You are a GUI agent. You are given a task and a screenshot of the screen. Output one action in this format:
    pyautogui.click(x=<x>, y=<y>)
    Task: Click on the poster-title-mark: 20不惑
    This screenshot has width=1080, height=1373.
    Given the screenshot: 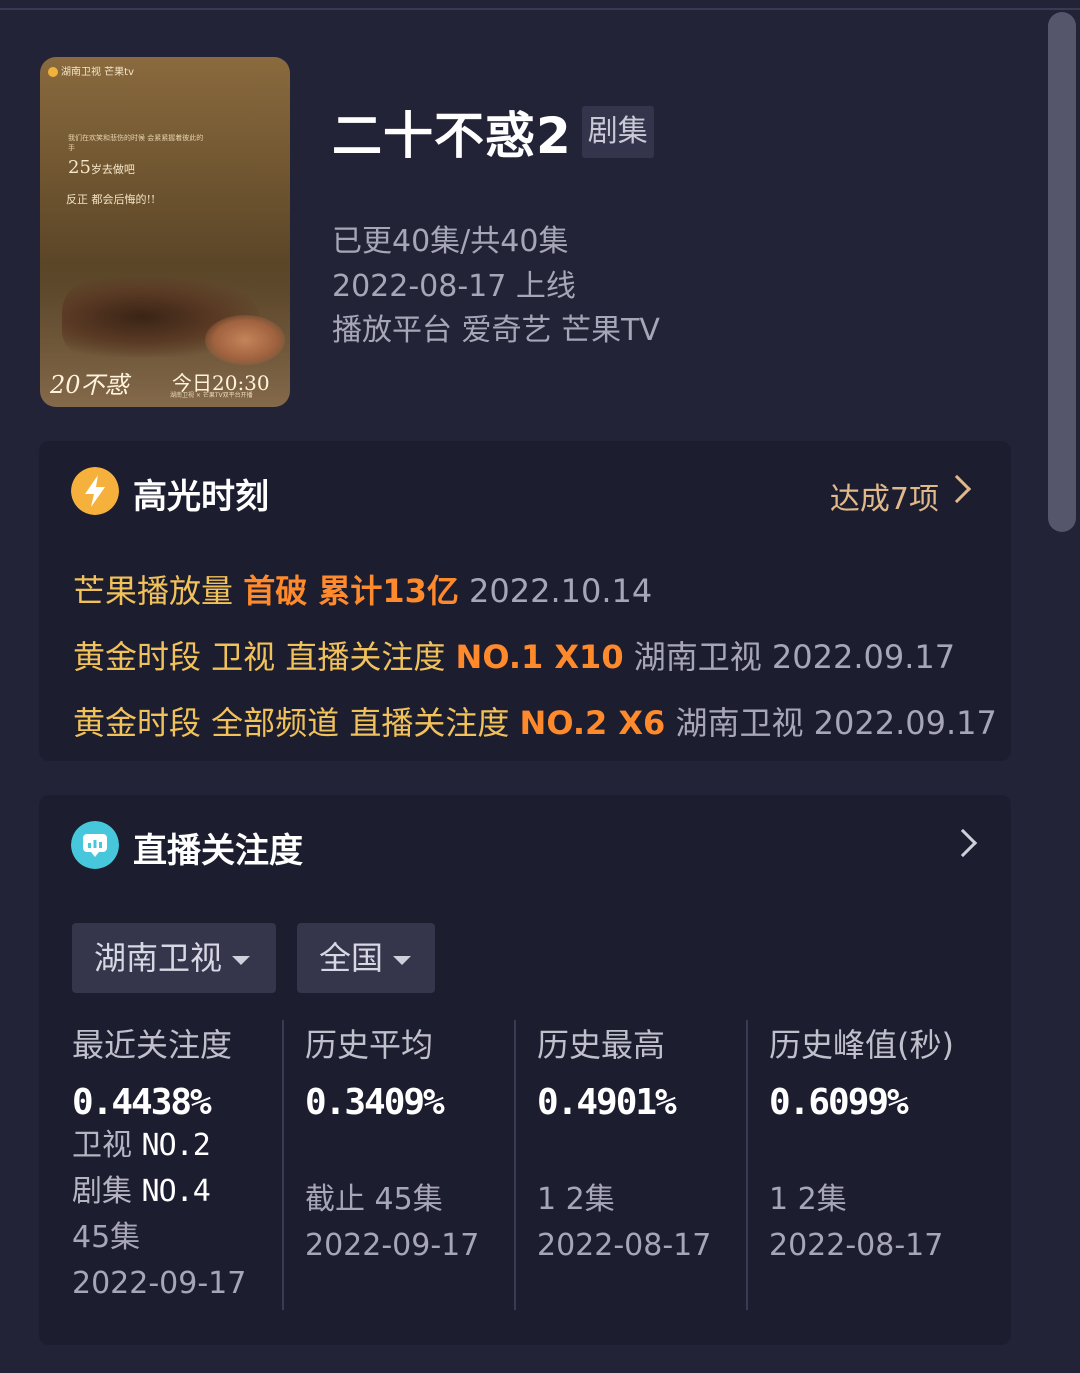 What is the action you would take?
    pyautogui.click(x=89, y=385)
    